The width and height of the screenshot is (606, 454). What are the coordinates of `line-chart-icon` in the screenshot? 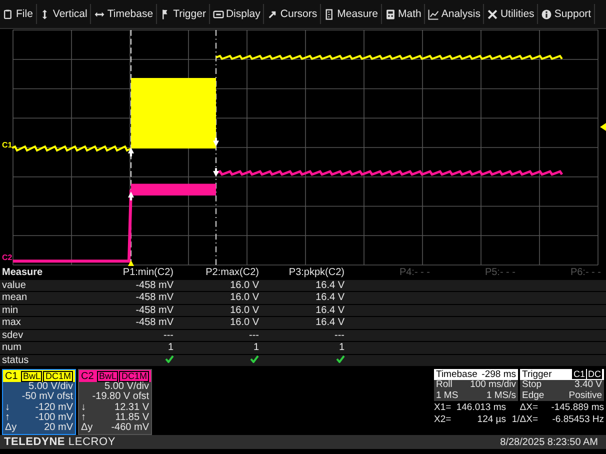 It's located at (434, 14).